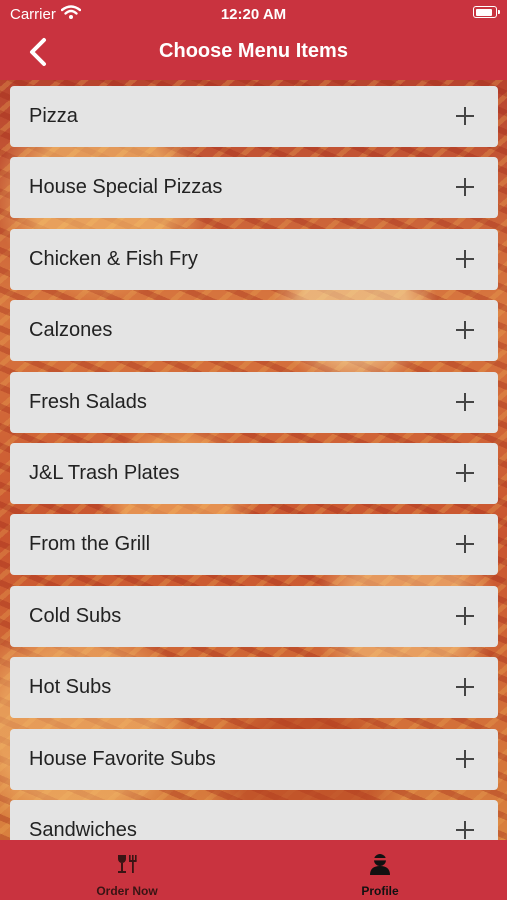  Describe the element at coordinates (127, 864) in the screenshot. I see `fork-glass-icon` at that location.